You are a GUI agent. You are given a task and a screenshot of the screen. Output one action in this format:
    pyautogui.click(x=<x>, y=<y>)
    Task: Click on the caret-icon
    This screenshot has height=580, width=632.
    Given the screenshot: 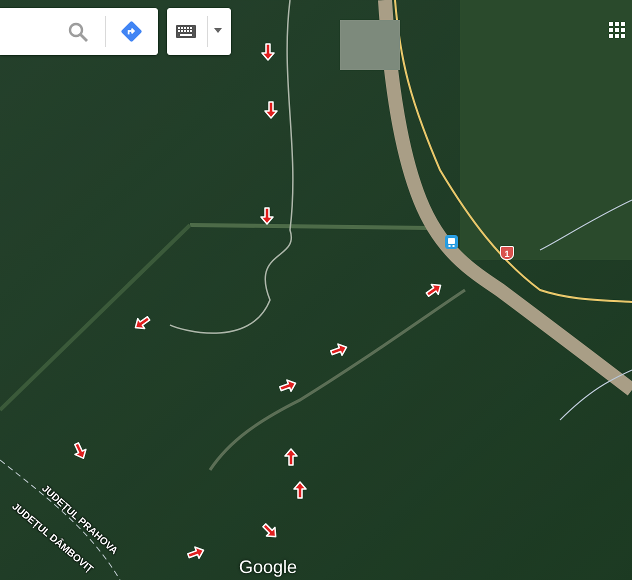 What is the action you would take?
    pyautogui.click(x=218, y=30)
    